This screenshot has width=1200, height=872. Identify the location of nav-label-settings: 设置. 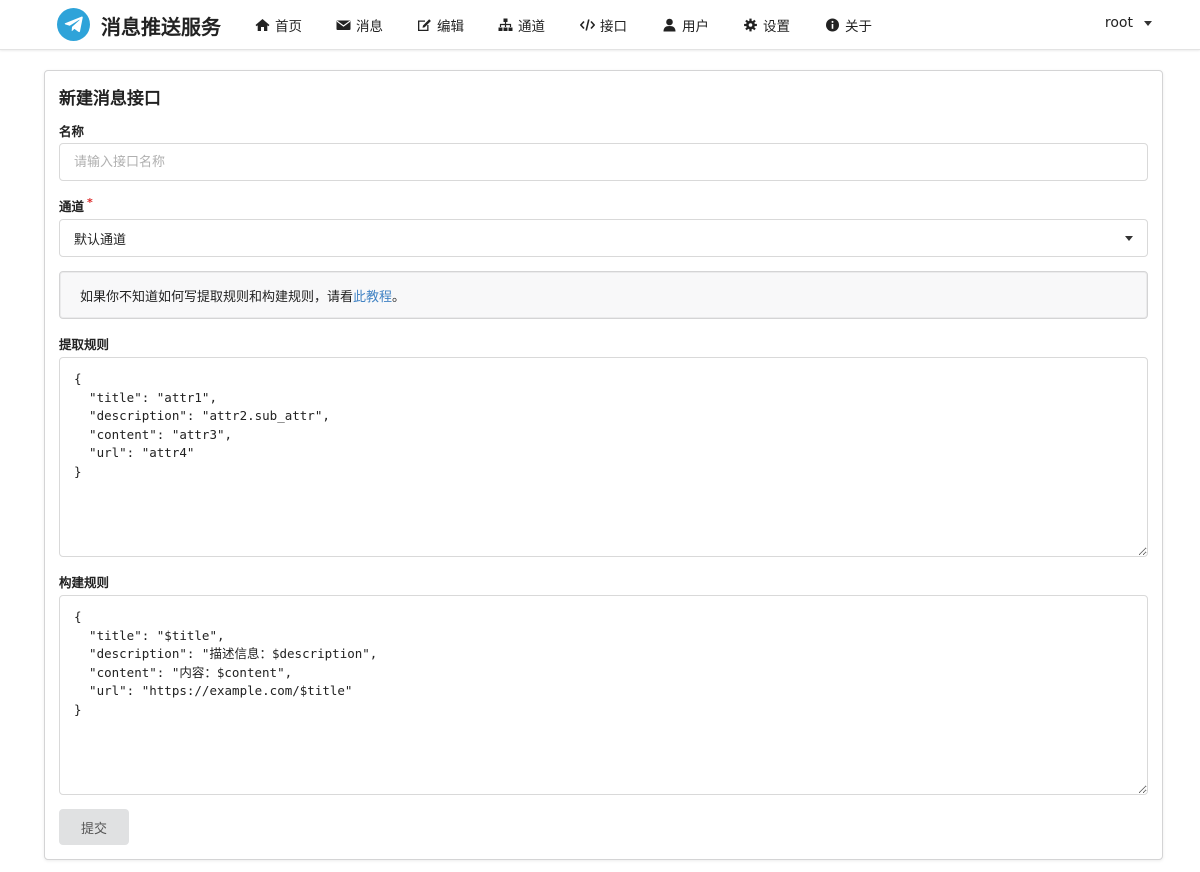
(776, 27).